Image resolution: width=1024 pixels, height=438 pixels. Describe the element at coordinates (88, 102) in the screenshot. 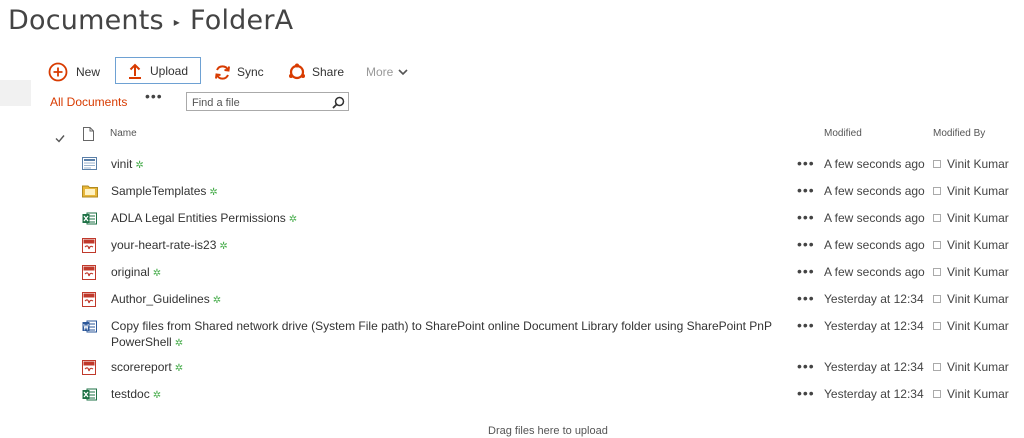

I see `view-selector-all-documents: All Documents` at that location.